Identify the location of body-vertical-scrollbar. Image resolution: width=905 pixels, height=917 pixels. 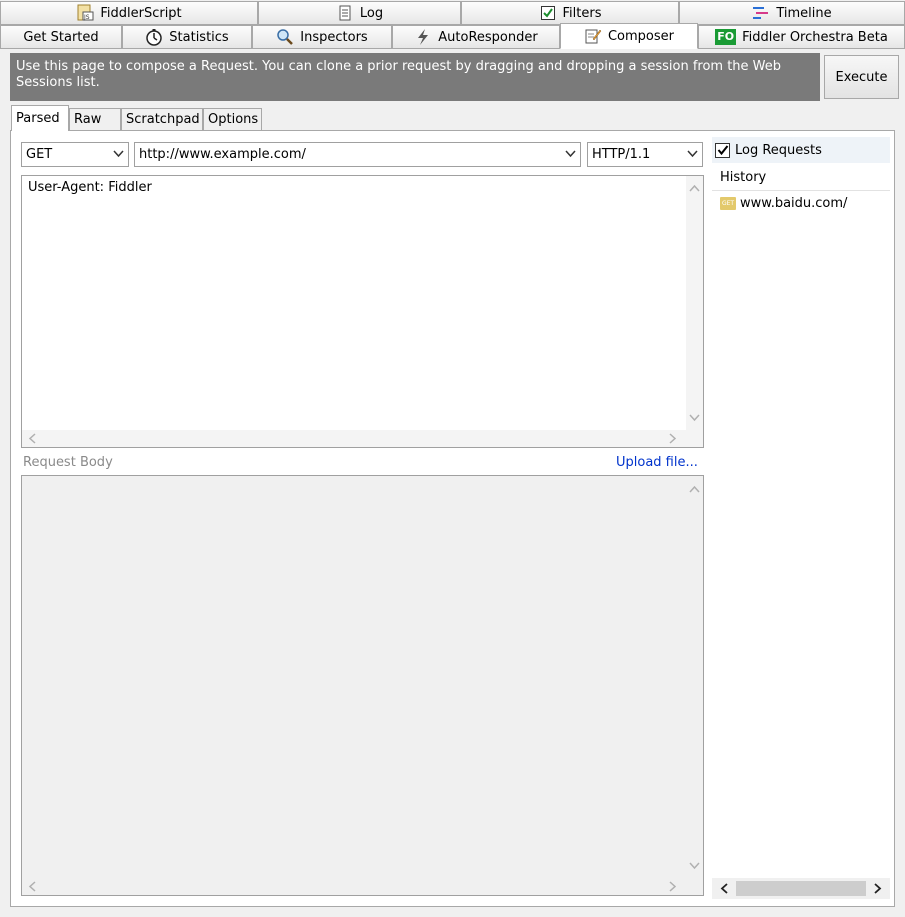
(694, 677).